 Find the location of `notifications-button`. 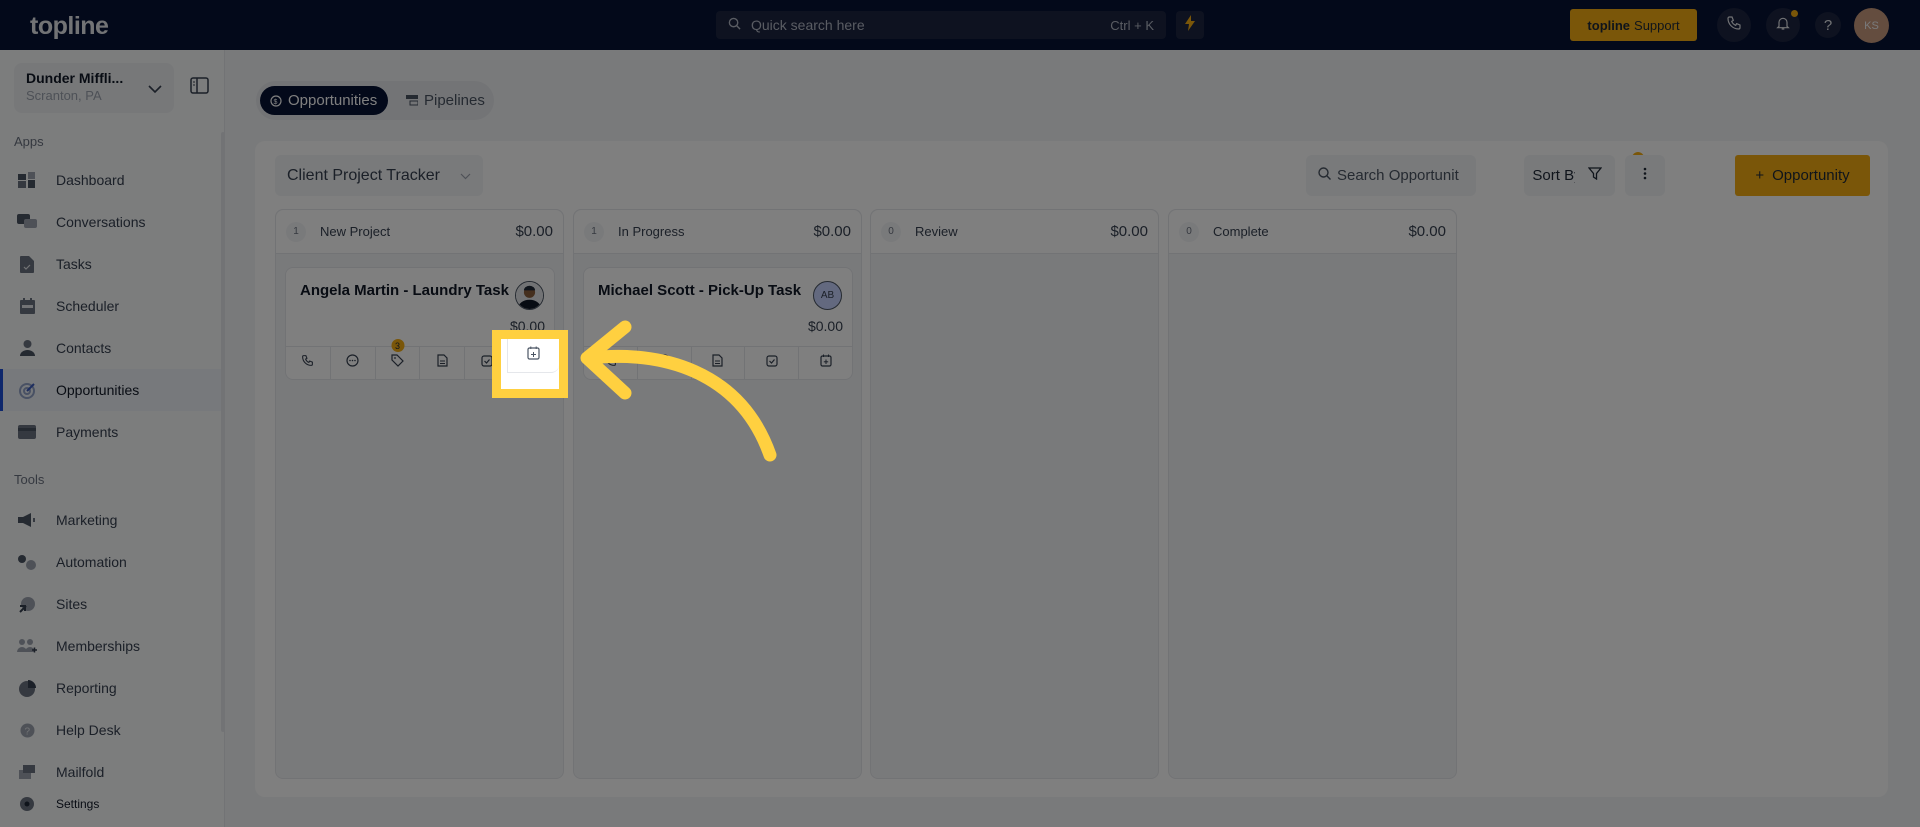

notifications-button is located at coordinates (1783, 25).